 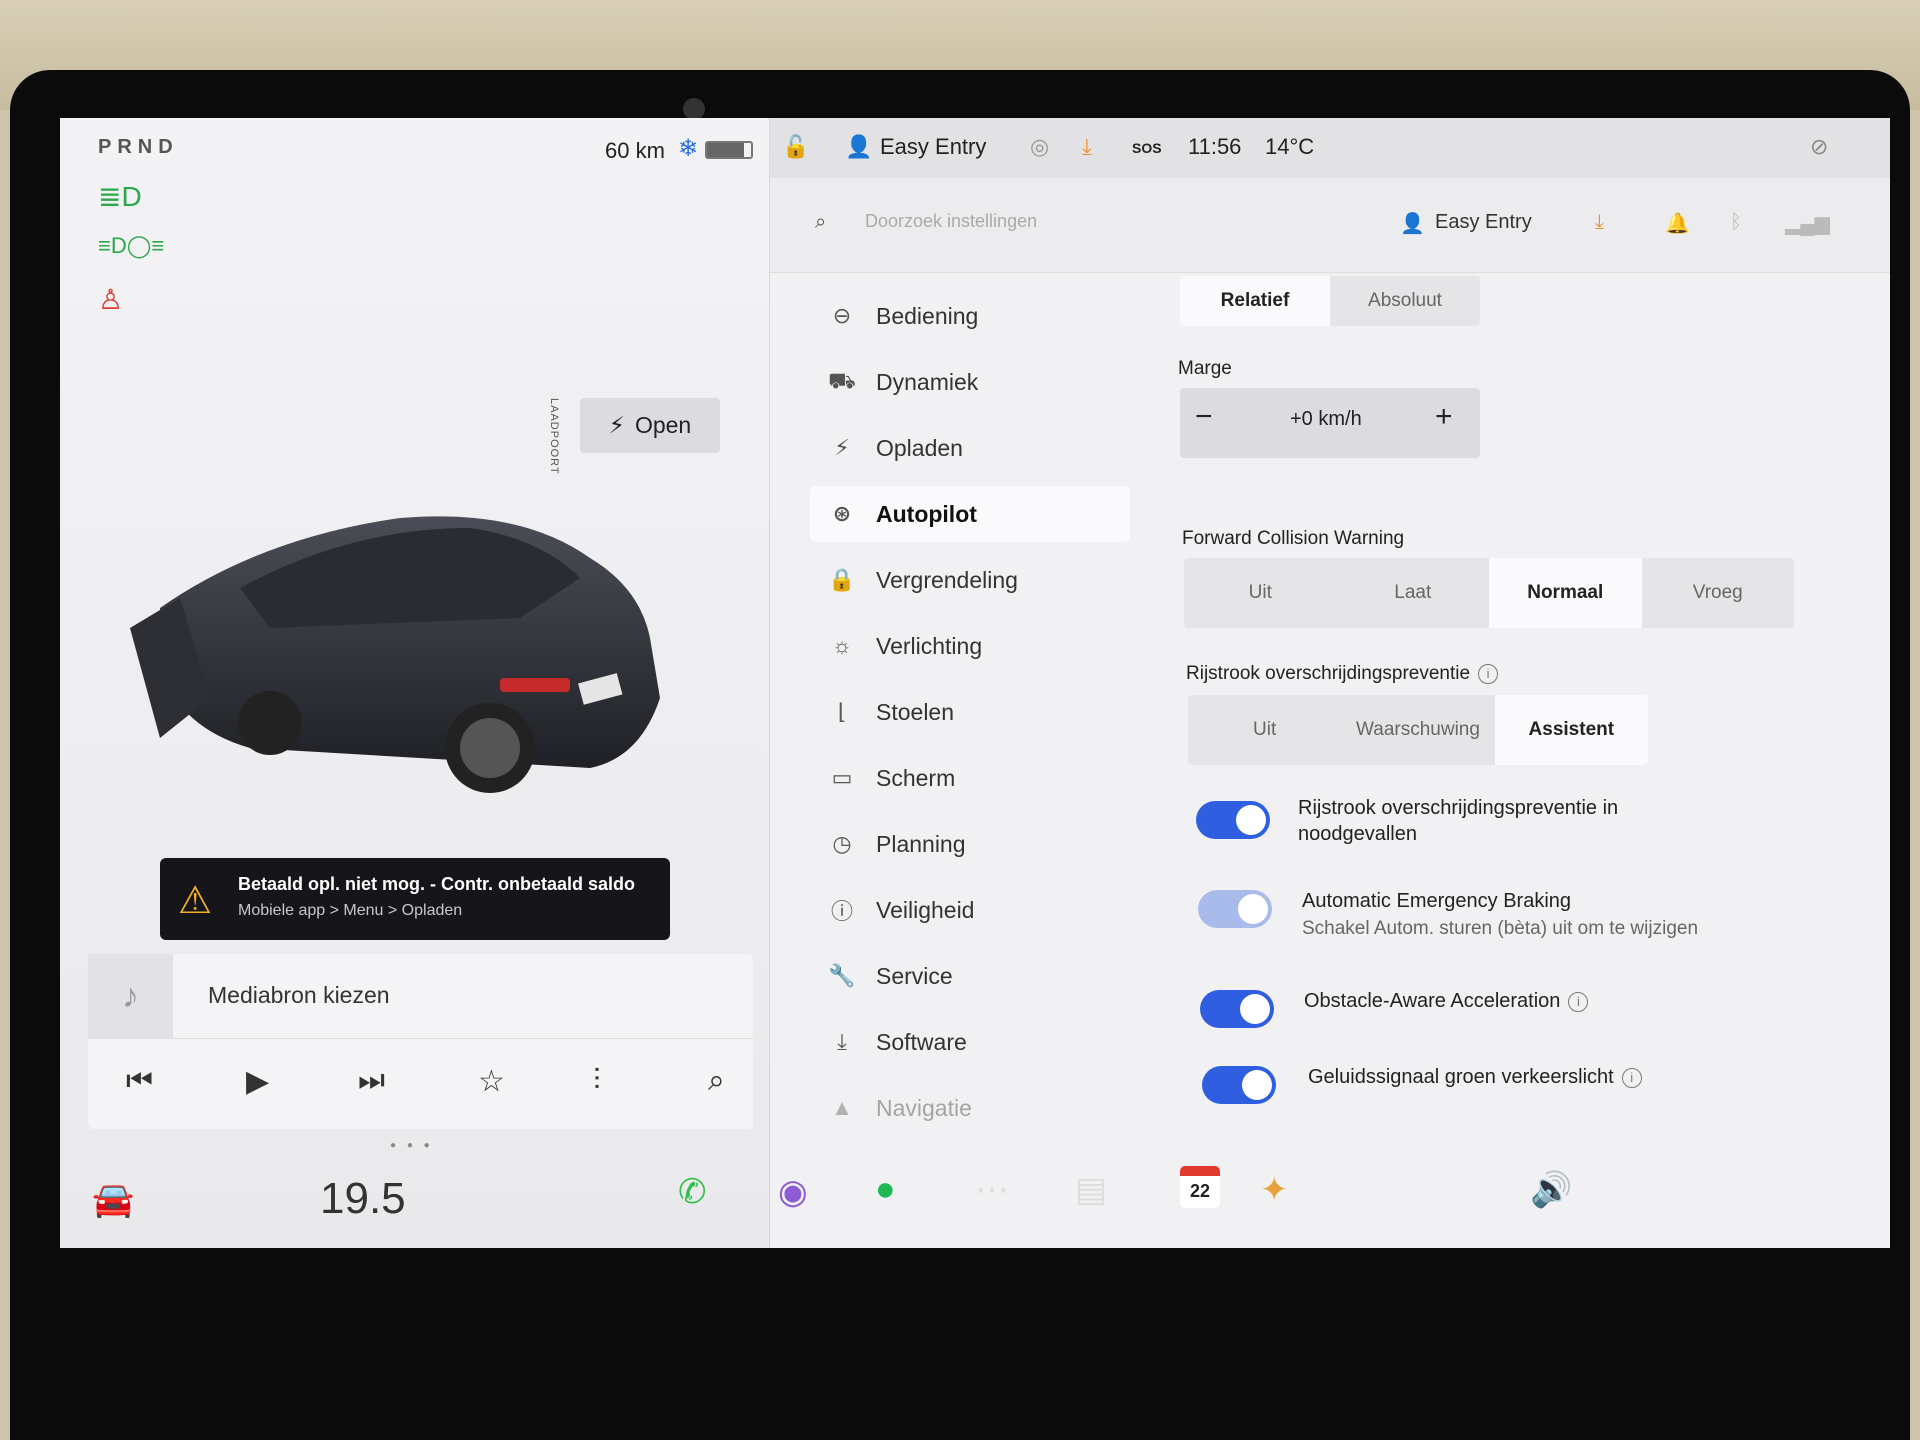 I want to click on search-input: Doorzoek instellingen, so click(x=951, y=221).